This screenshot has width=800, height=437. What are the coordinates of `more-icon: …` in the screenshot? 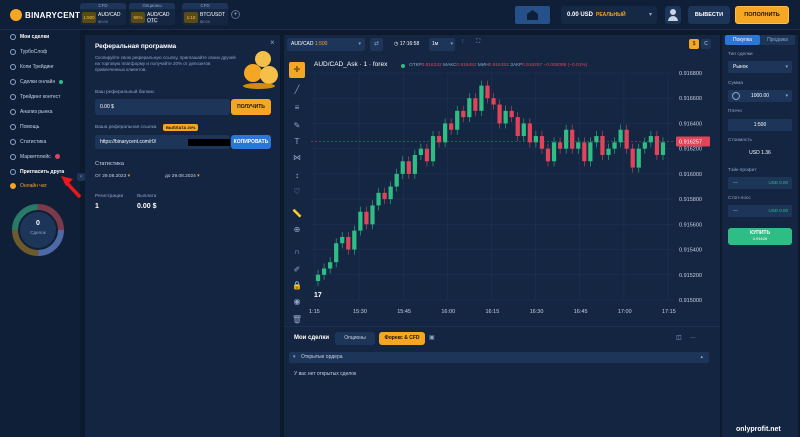 It's located at (693, 337).